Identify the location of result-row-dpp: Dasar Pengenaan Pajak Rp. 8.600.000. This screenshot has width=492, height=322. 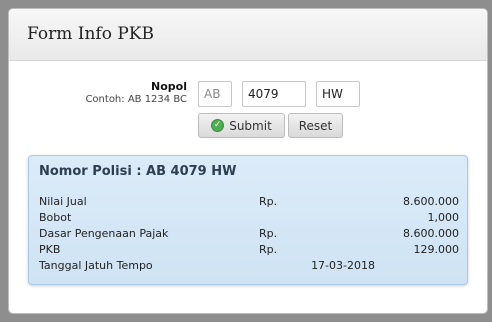
(249, 234).